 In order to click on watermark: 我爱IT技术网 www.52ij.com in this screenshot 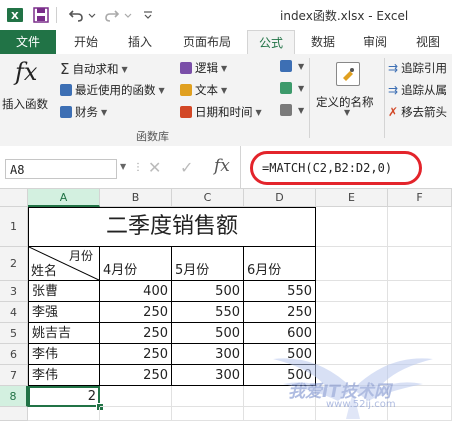, I will do `click(353, 384)`.